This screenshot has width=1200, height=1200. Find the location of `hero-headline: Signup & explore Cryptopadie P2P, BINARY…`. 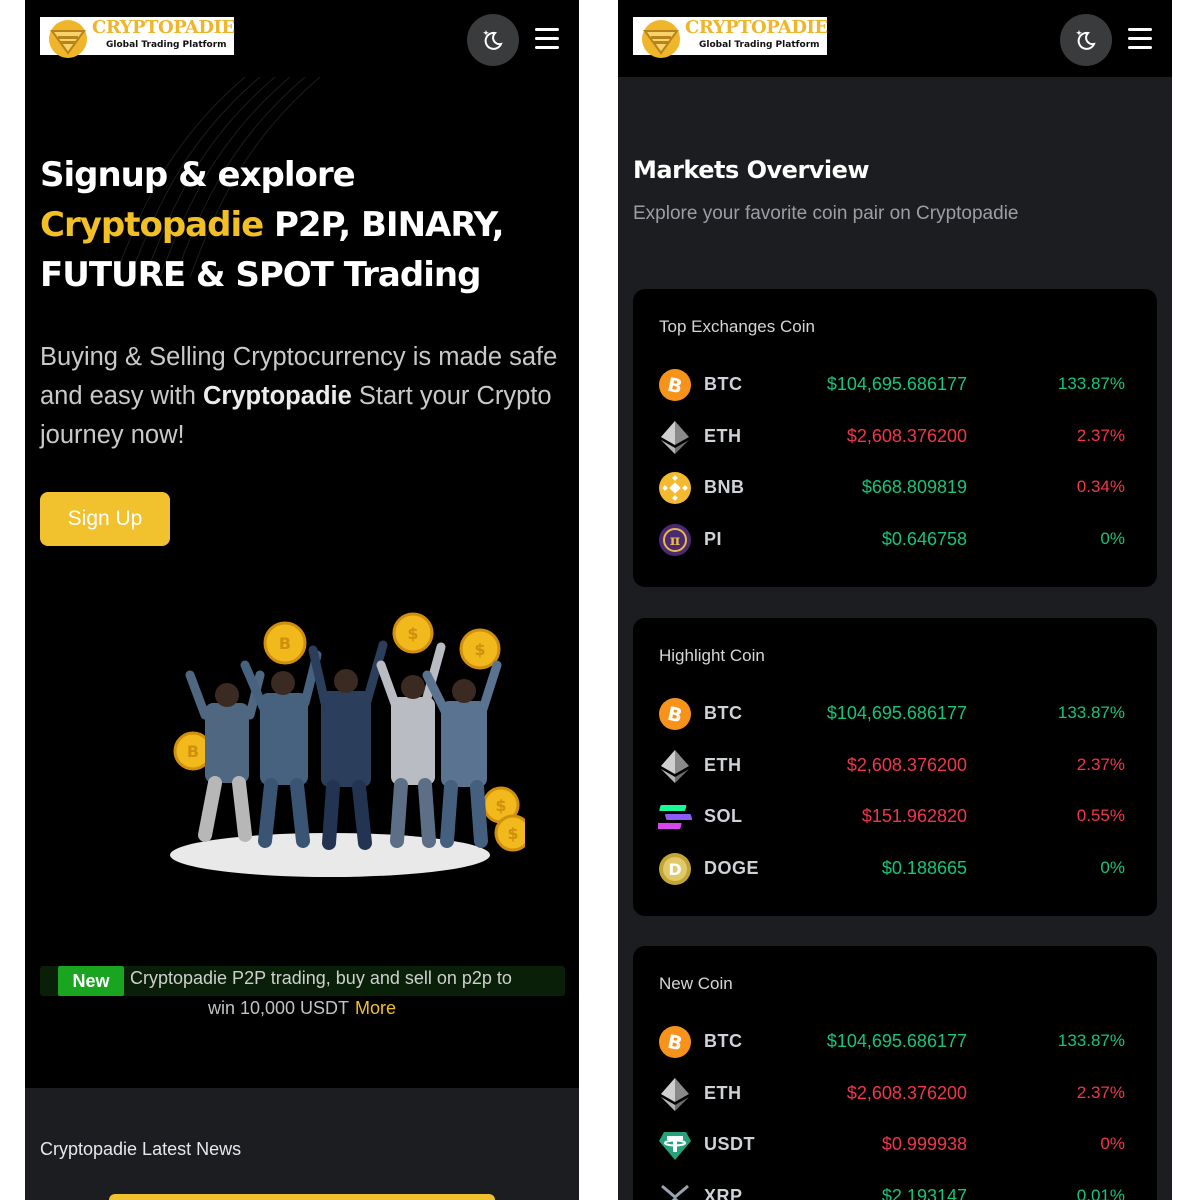

hero-headline: Signup & explore Cryptopadie P2P, BINARY… is located at coordinates (300, 225).